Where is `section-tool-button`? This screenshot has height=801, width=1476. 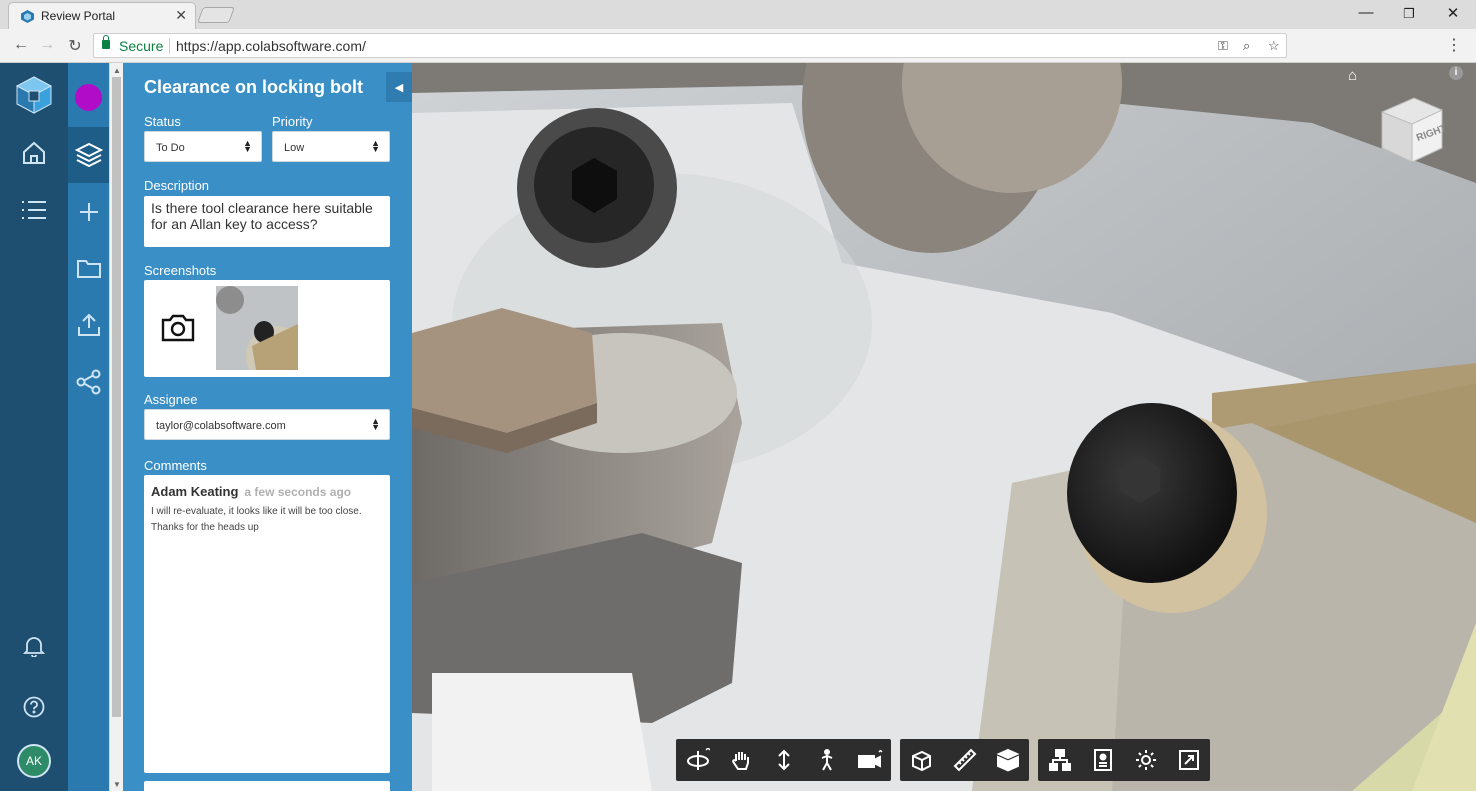 section-tool-button is located at coordinates (921, 760).